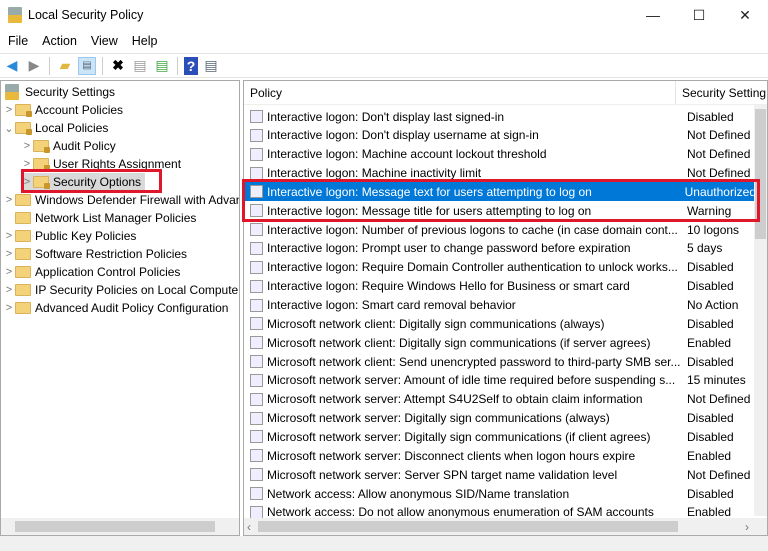 The image size is (768, 551). What do you see at coordinates (65, 66) in the screenshot?
I see `up-folder-icon: ▰` at bounding box center [65, 66].